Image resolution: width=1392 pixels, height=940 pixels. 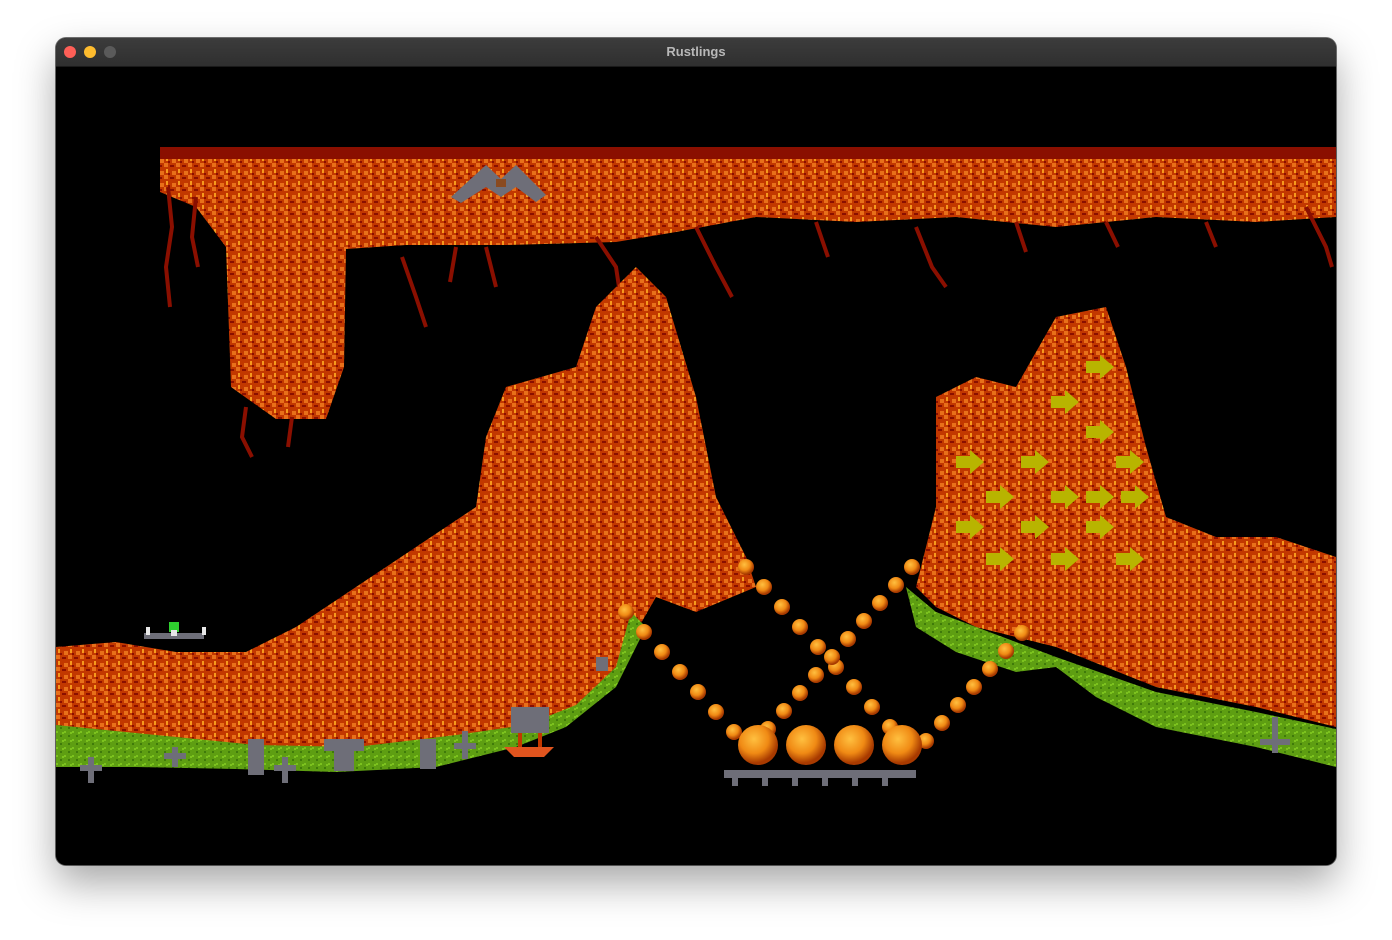 I want to click on lemming, so click(x=175, y=630).